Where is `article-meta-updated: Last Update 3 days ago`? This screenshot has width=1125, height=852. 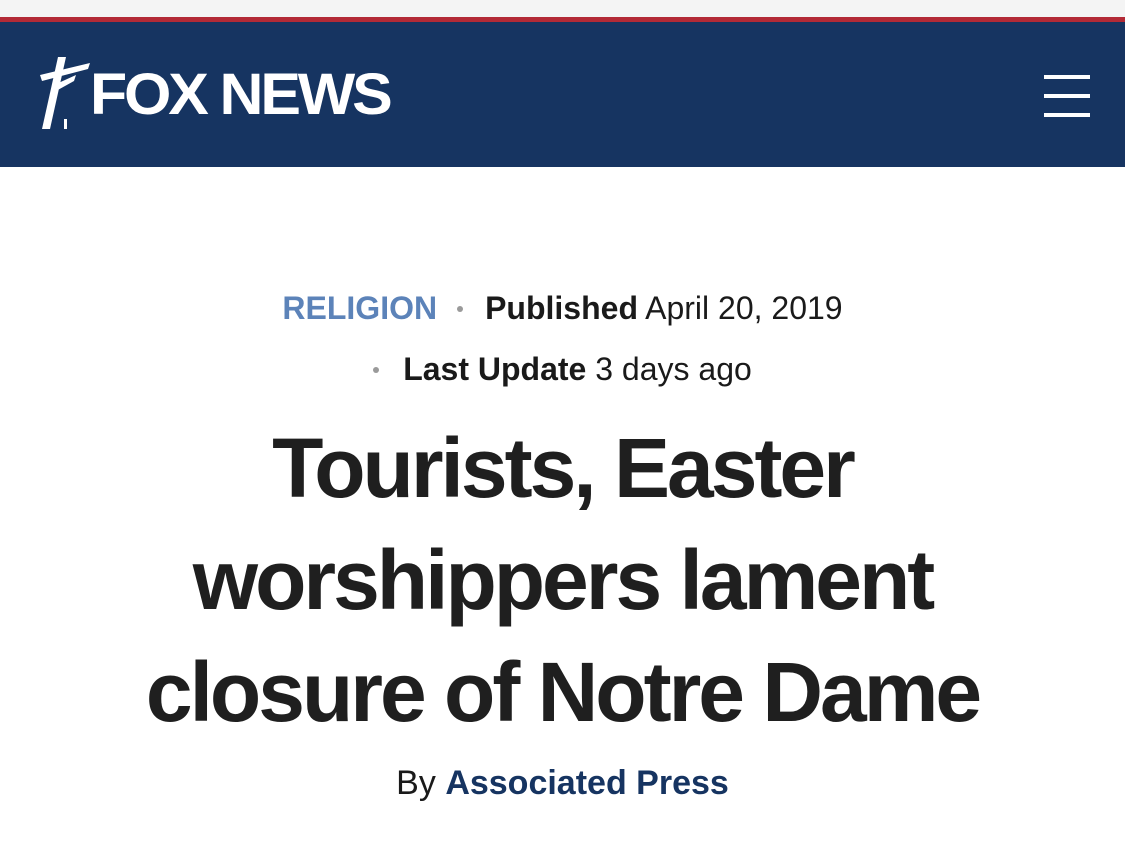 article-meta-updated: Last Update 3 days ago is located at coordinates (562, 369).